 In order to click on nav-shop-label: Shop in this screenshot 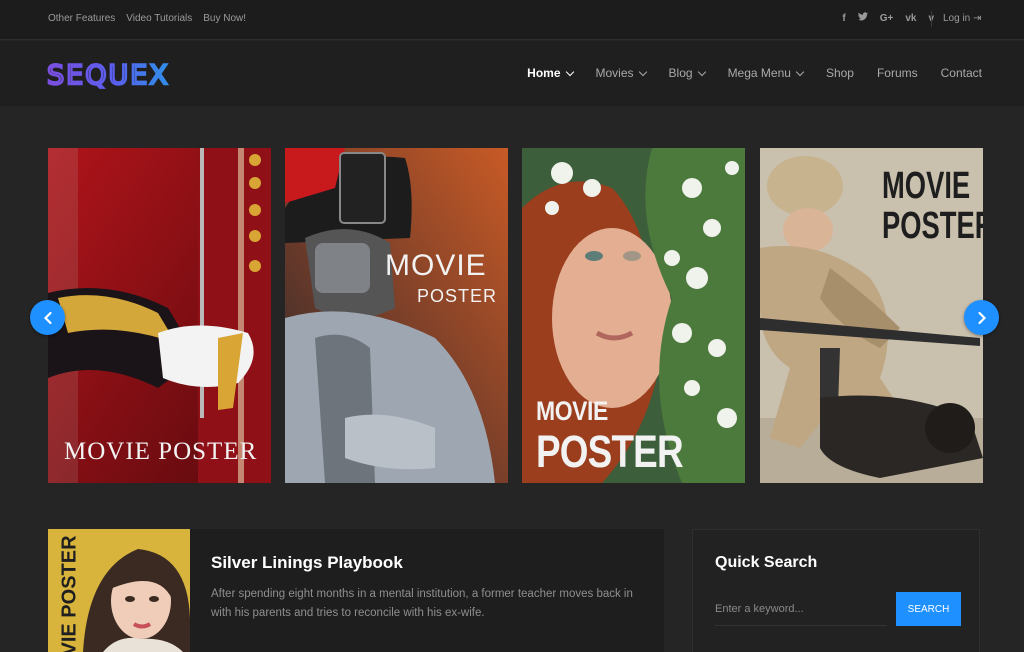, I will do `click(839, 73)`.